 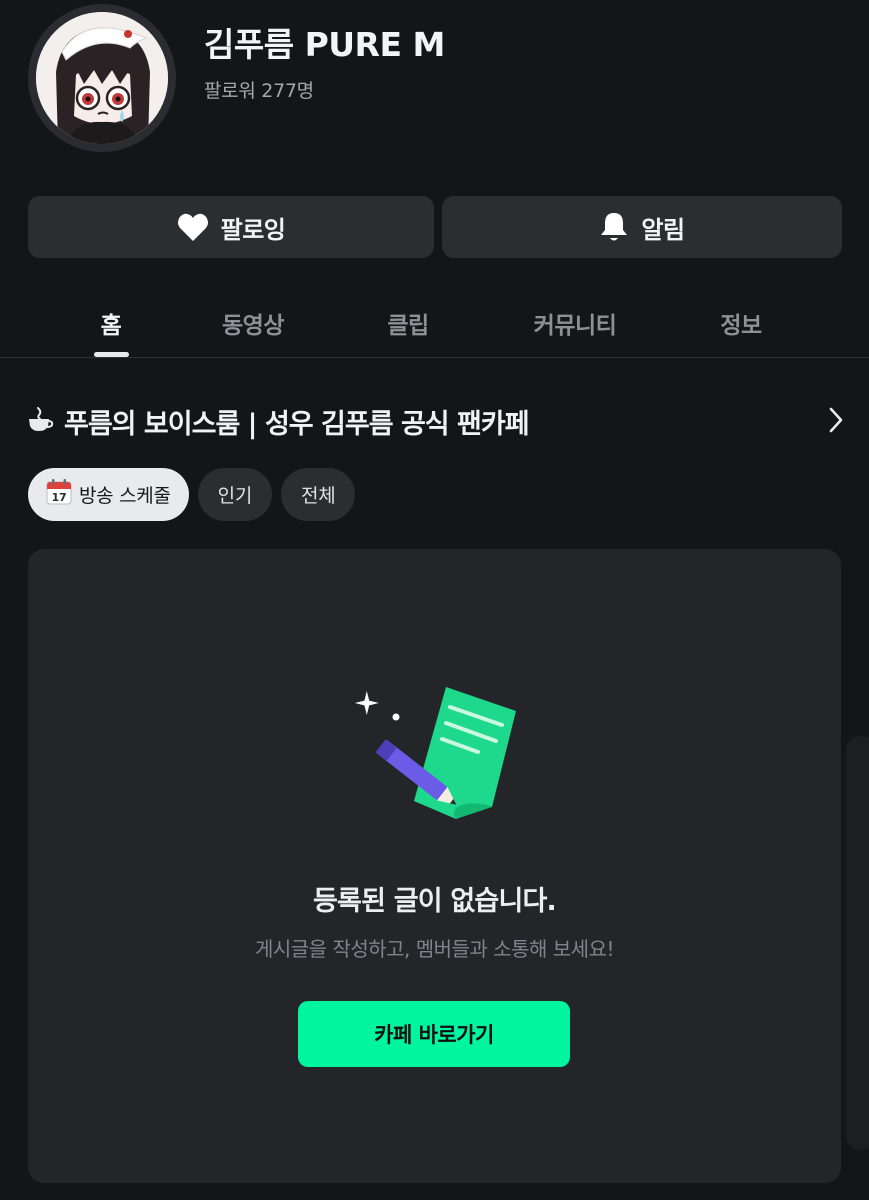 What do you see at coordinates (324, 44) in the screenshot?
I see `channel-name: 김푸름 PURE M` at bounding box center [324, 44].